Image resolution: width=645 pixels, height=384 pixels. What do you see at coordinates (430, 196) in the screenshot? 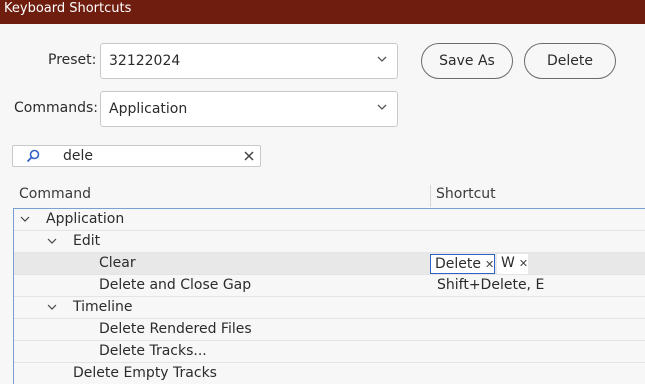
I see `column-divider` at bounding box center [430, 196].